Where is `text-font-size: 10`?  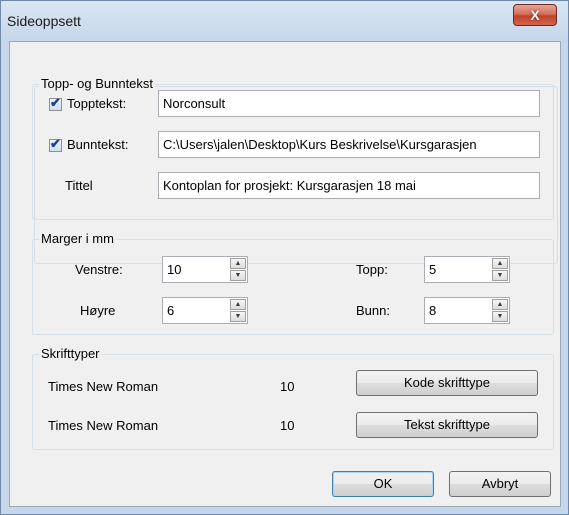
text-font-size: 10 is located at coordinates (287, 425).